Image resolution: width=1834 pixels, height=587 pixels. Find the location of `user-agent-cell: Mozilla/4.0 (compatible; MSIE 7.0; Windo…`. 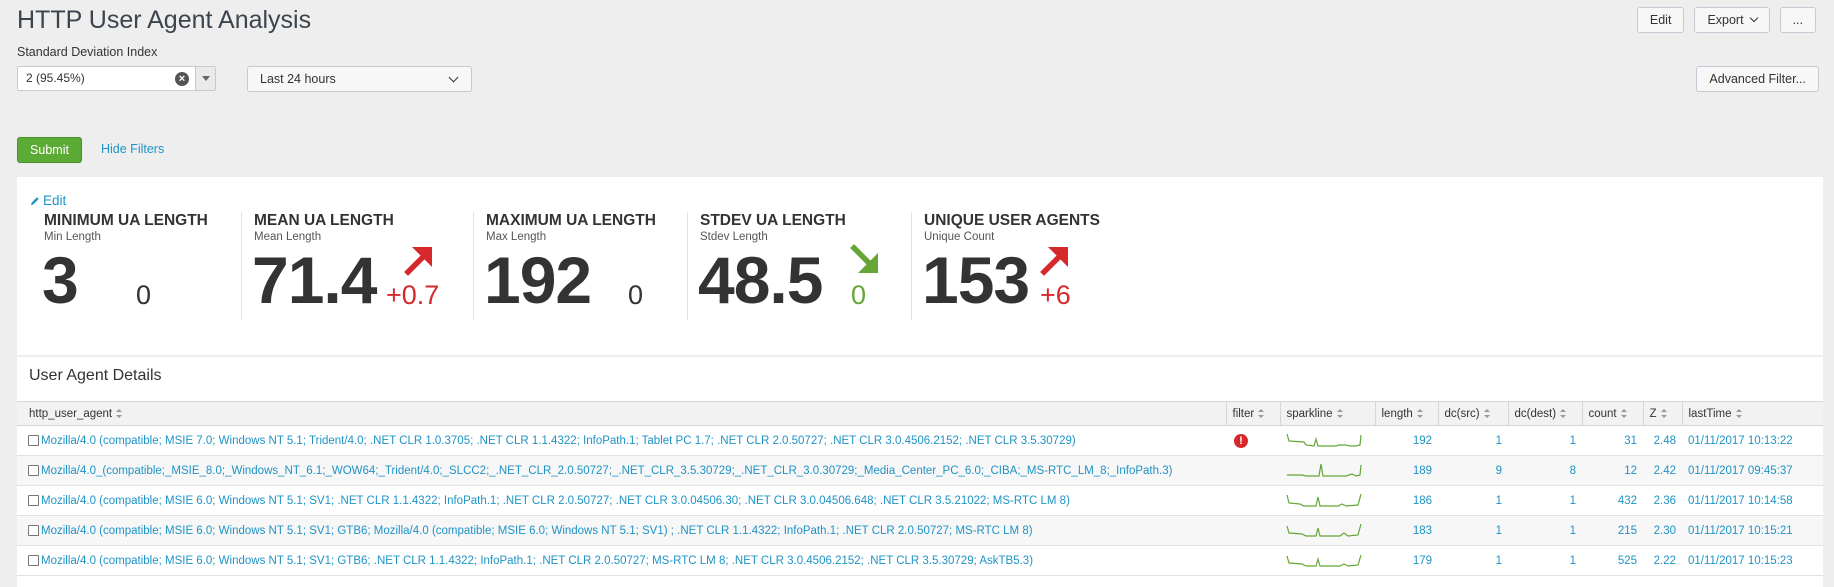

user-agent-cell: Mozilla/4.0 (compatible; MSIE 7.0; Windo… is located at coordinates (621, 440).